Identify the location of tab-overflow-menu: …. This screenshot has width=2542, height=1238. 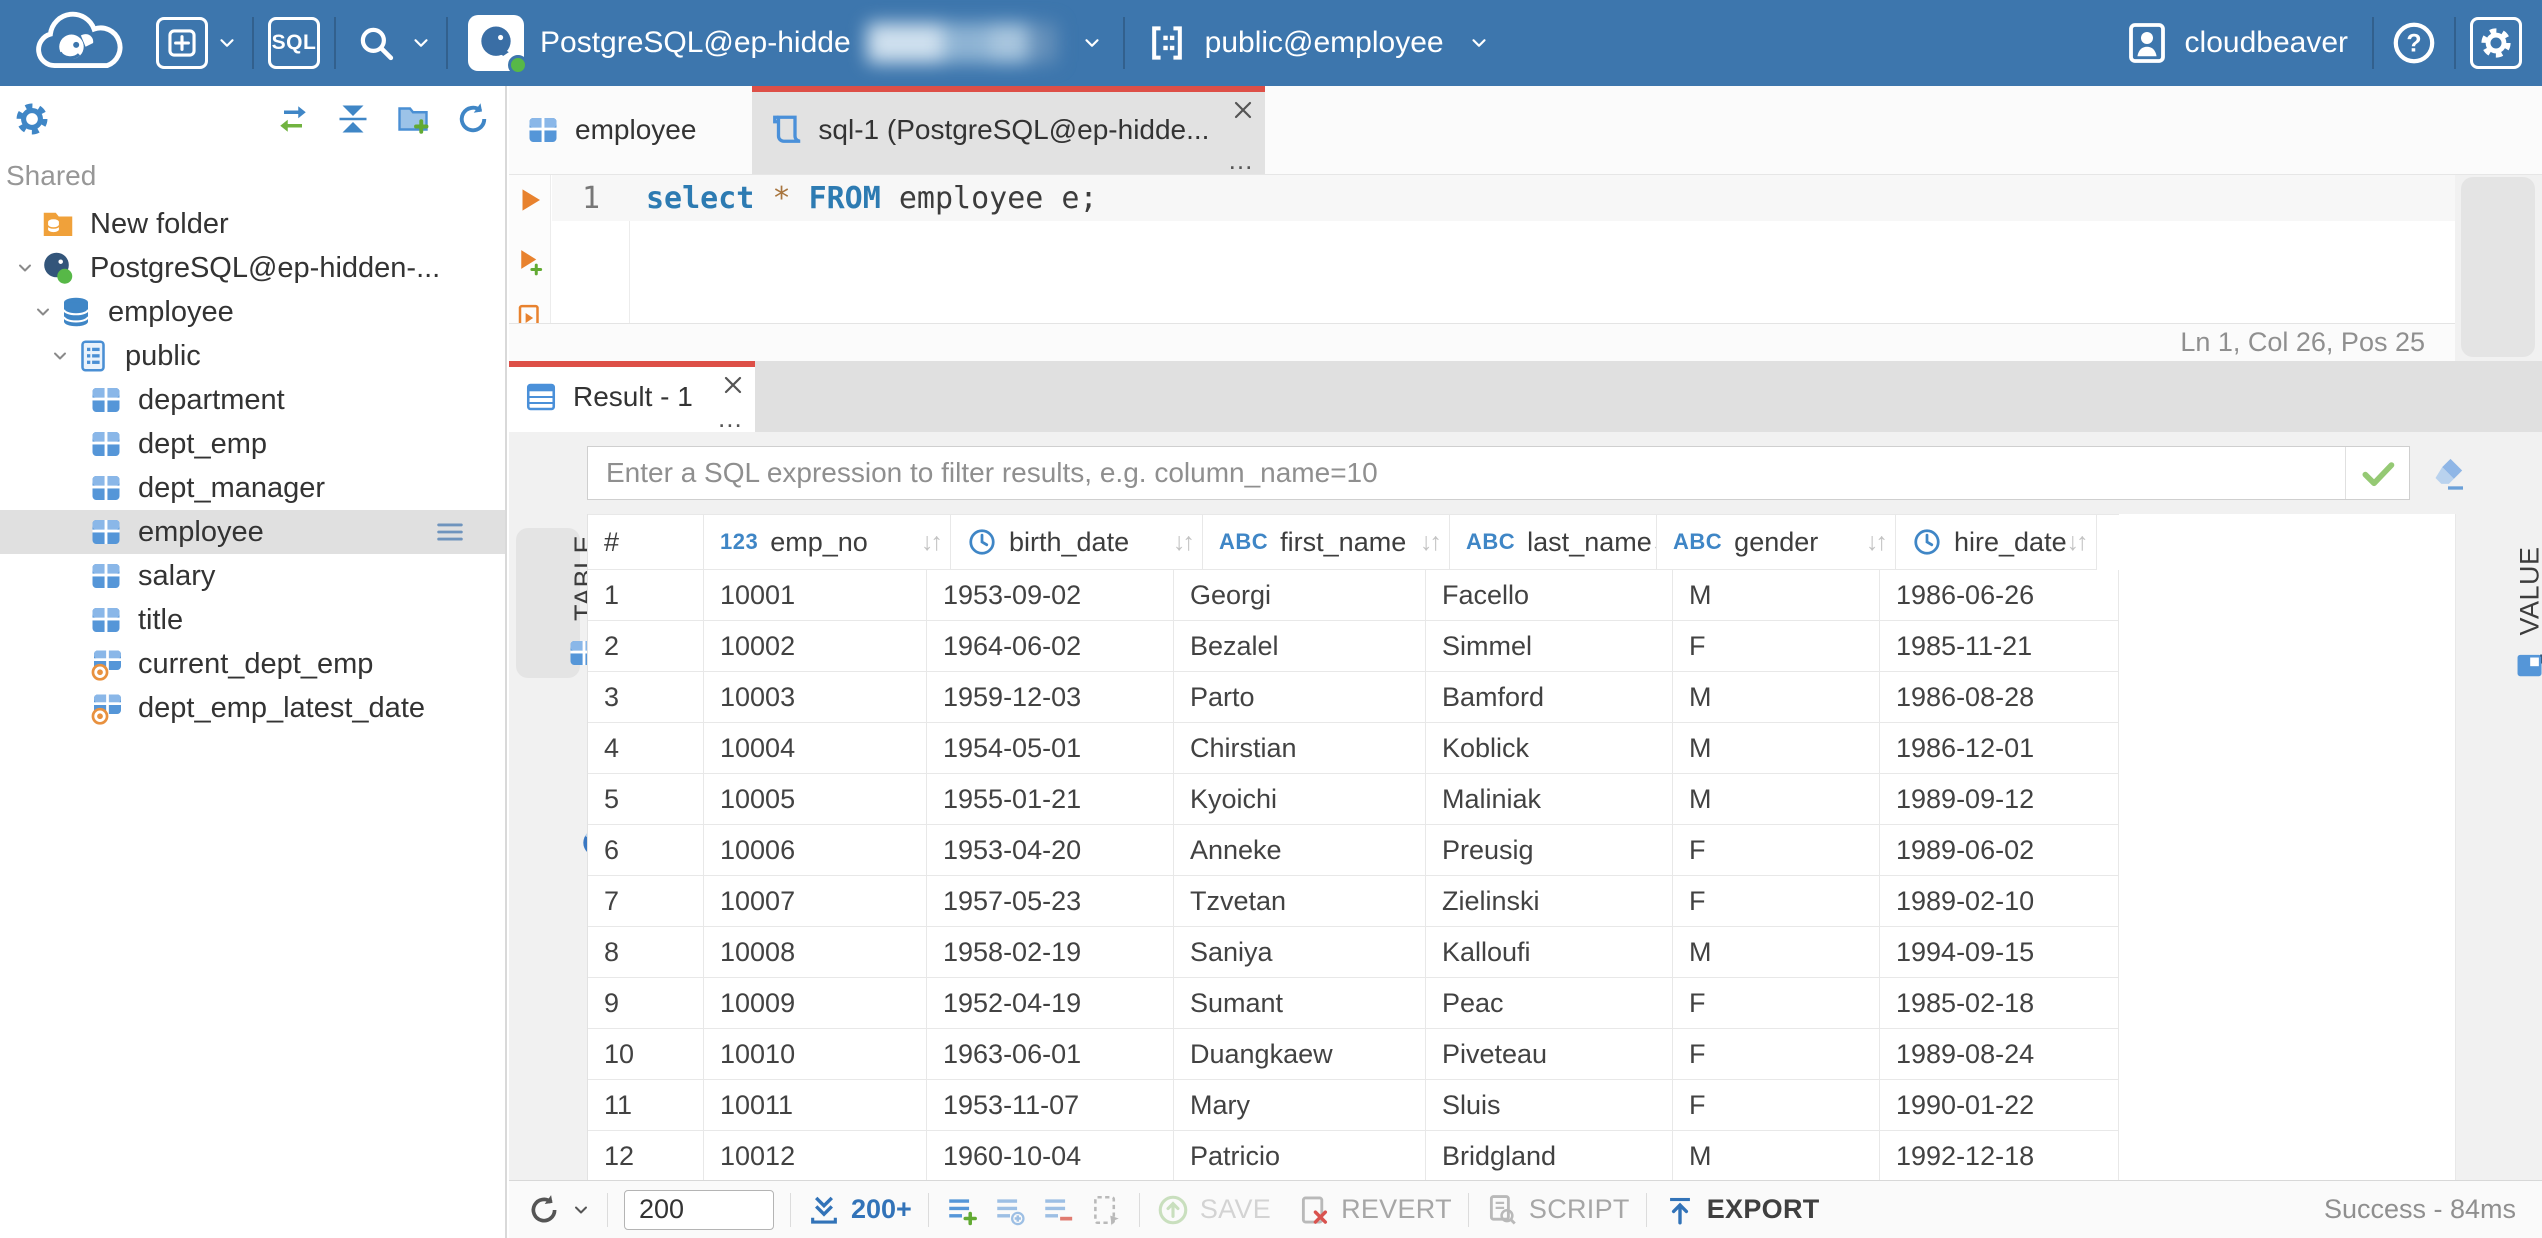
(1240, 160).